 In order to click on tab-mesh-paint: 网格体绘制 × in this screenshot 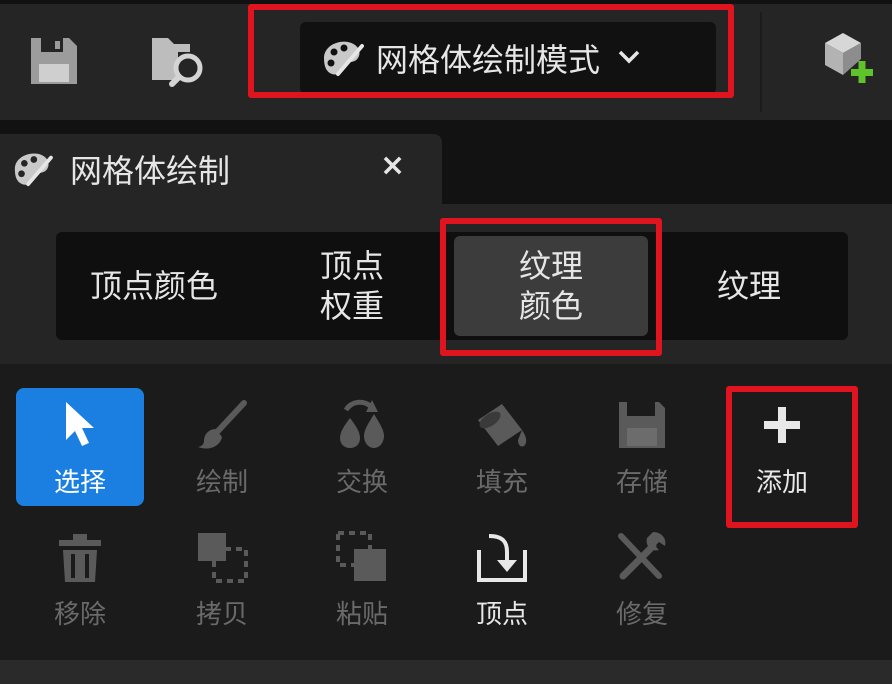, I will do `click(221, 169)`.